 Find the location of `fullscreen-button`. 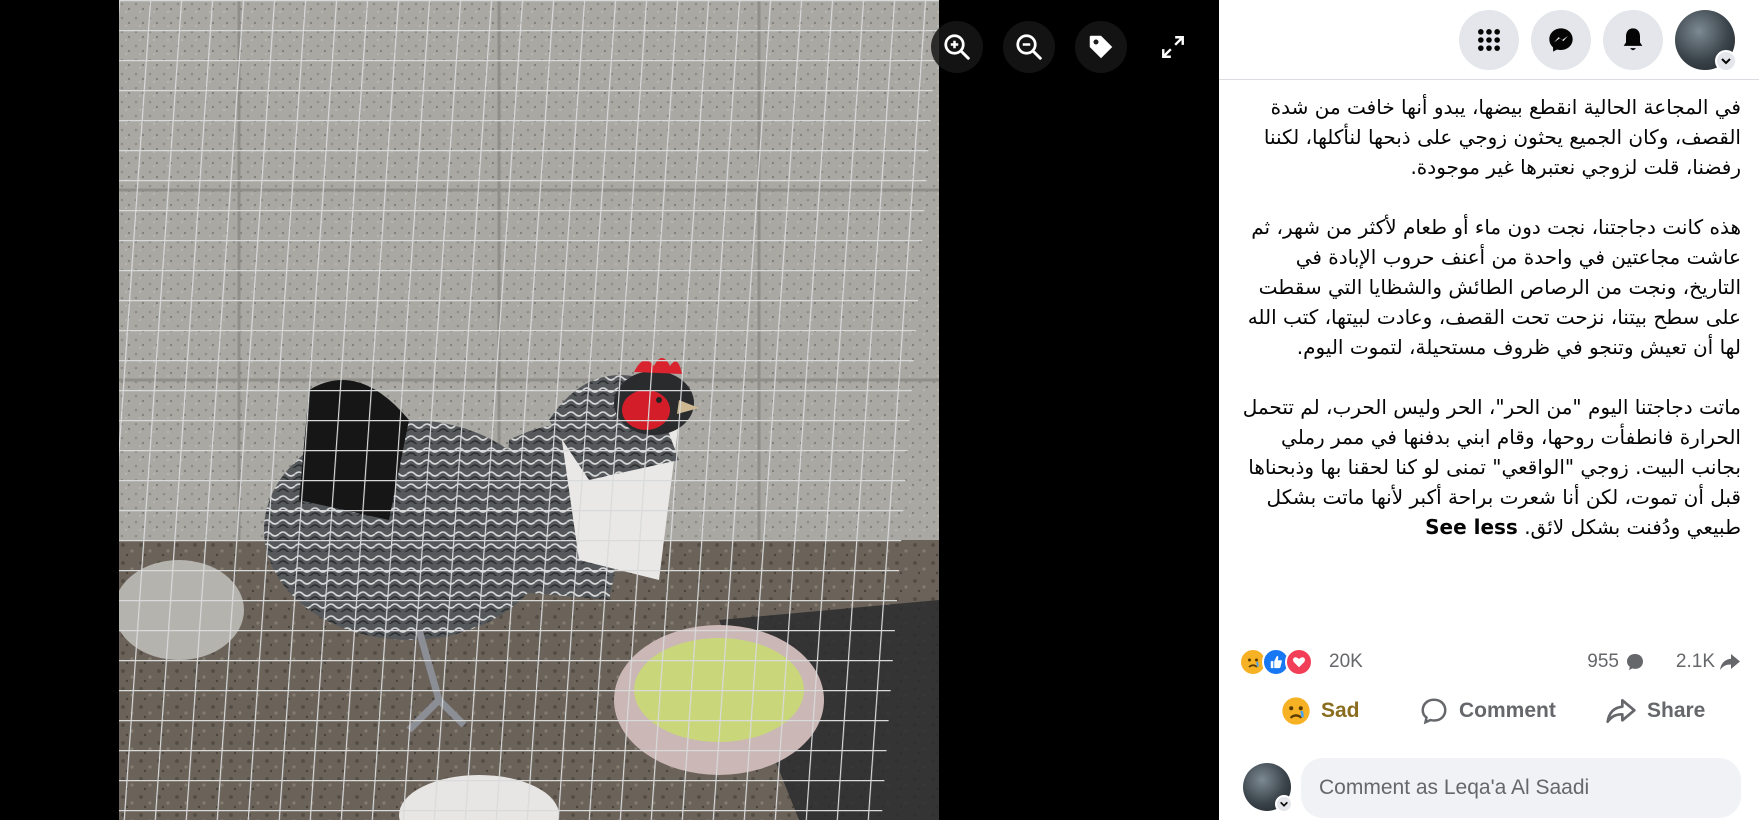

fullscreen-button is located at coordinates (1173, 47).